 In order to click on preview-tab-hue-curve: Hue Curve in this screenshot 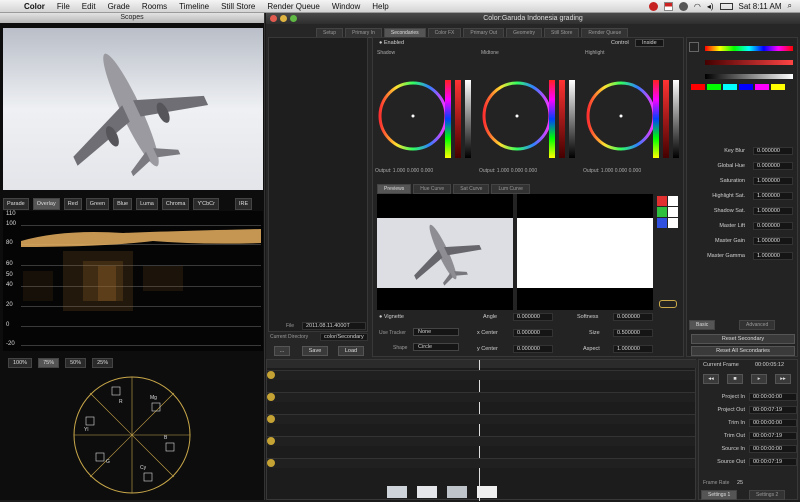, I will do `click(432, 189)`.